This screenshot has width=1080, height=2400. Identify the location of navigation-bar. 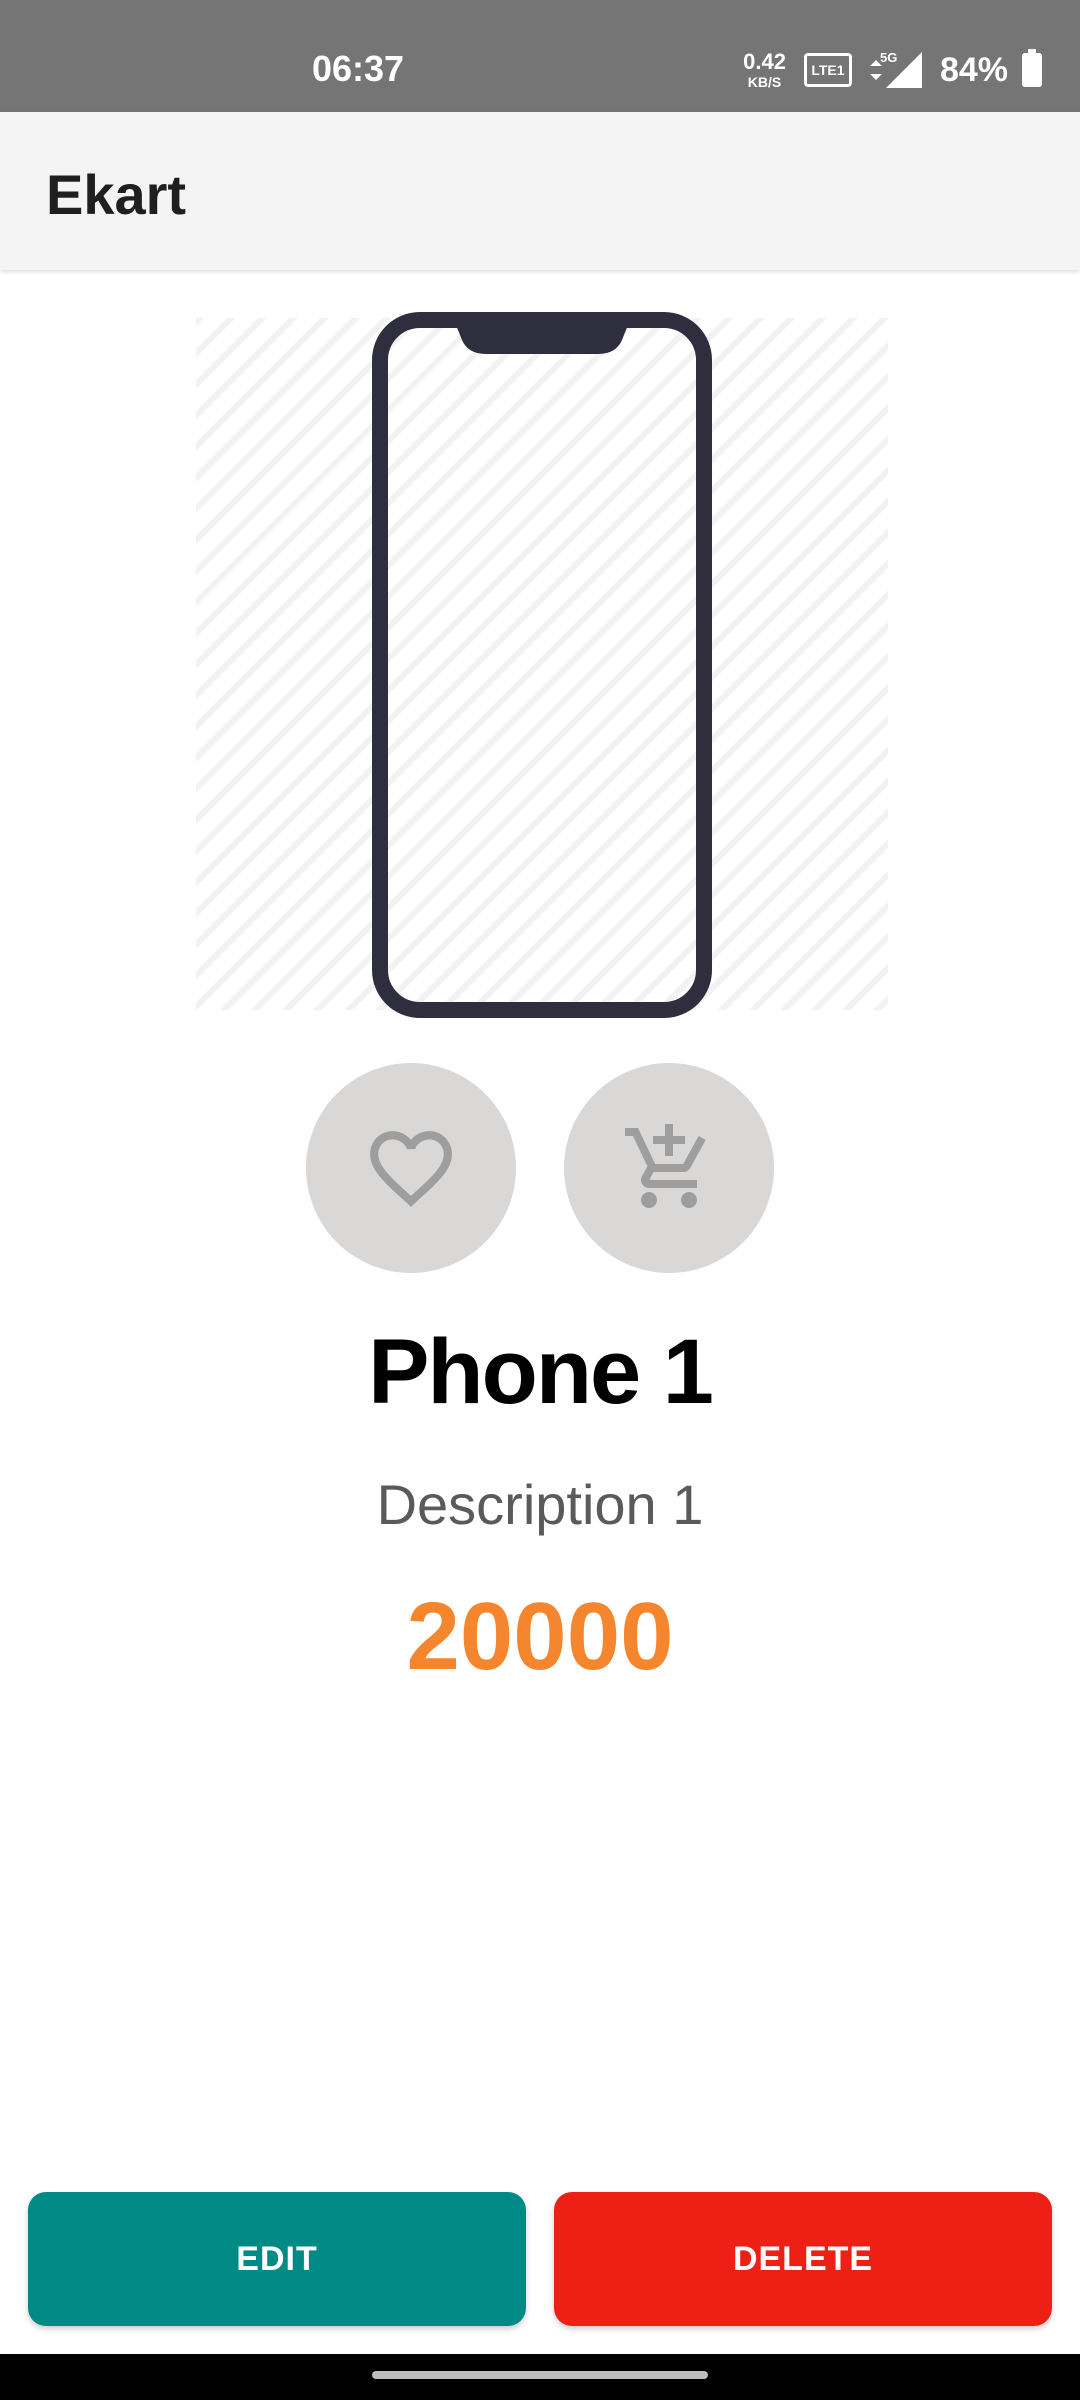
(540, 2377).